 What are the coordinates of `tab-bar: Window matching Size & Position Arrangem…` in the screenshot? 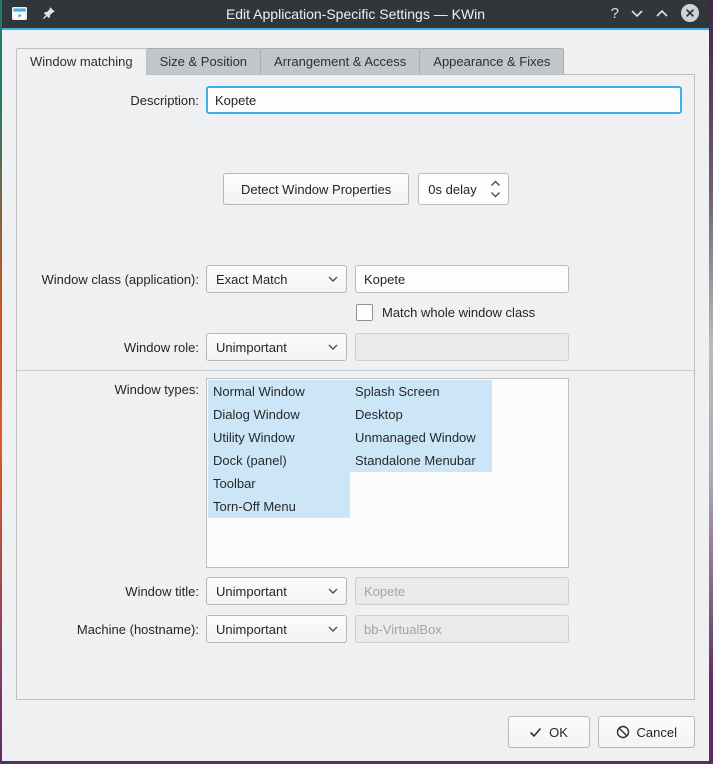 It's located at (355, 61).